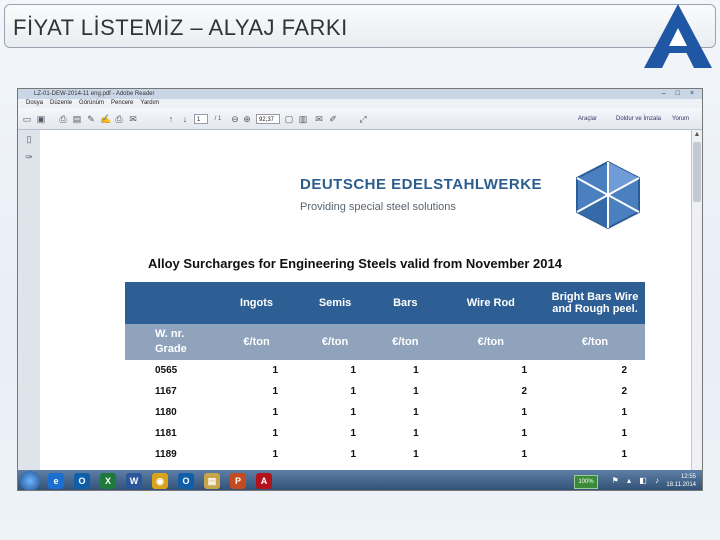  Describe the element at coordinates (108, 481) in the screenshot. I see `excel-taskbar-icon: X` at that location.